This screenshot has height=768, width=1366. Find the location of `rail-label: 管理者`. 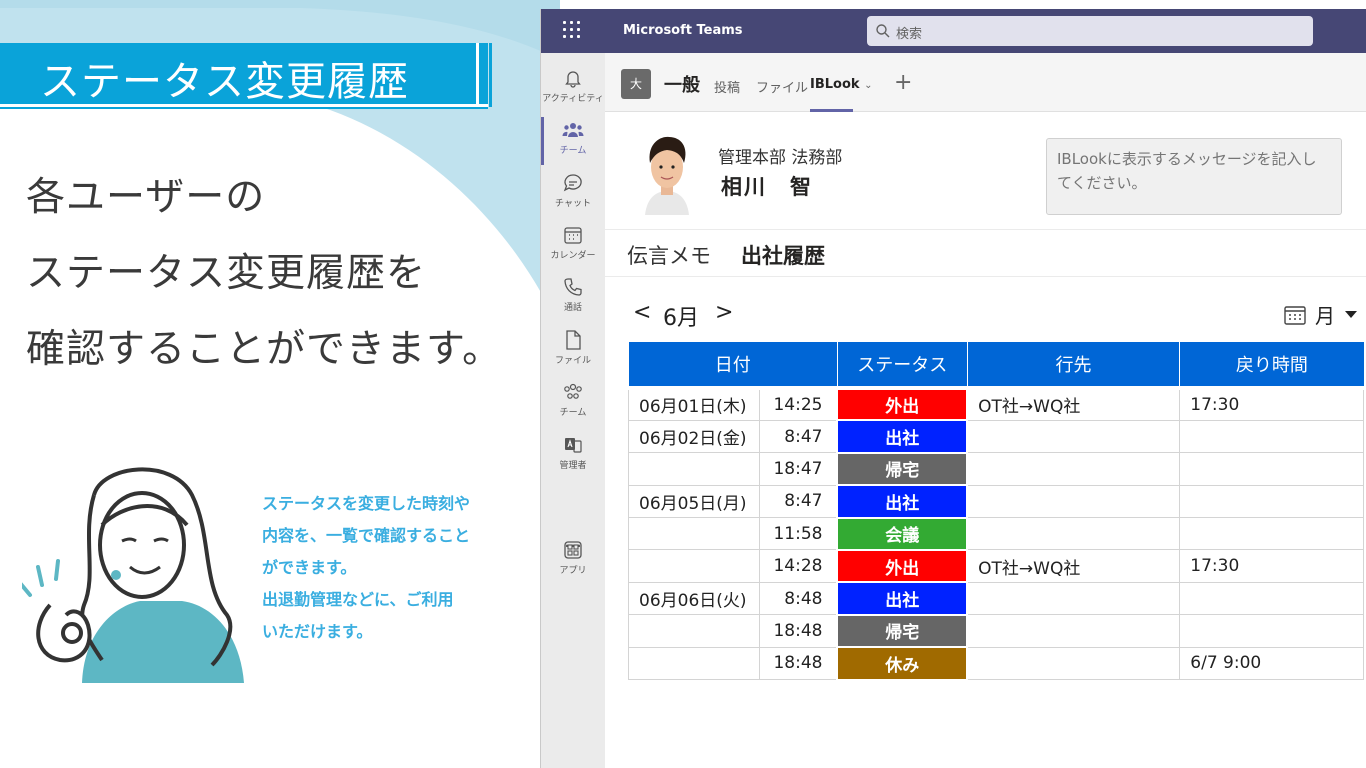

rail-label: 管理者 is located at coordinates (573, 466).